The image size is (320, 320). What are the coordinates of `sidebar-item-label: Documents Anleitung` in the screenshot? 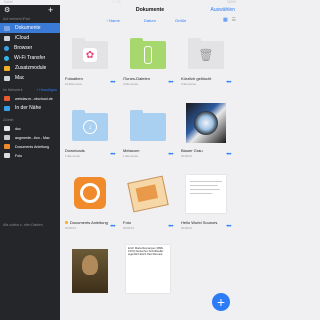 It's located at (32, 146).